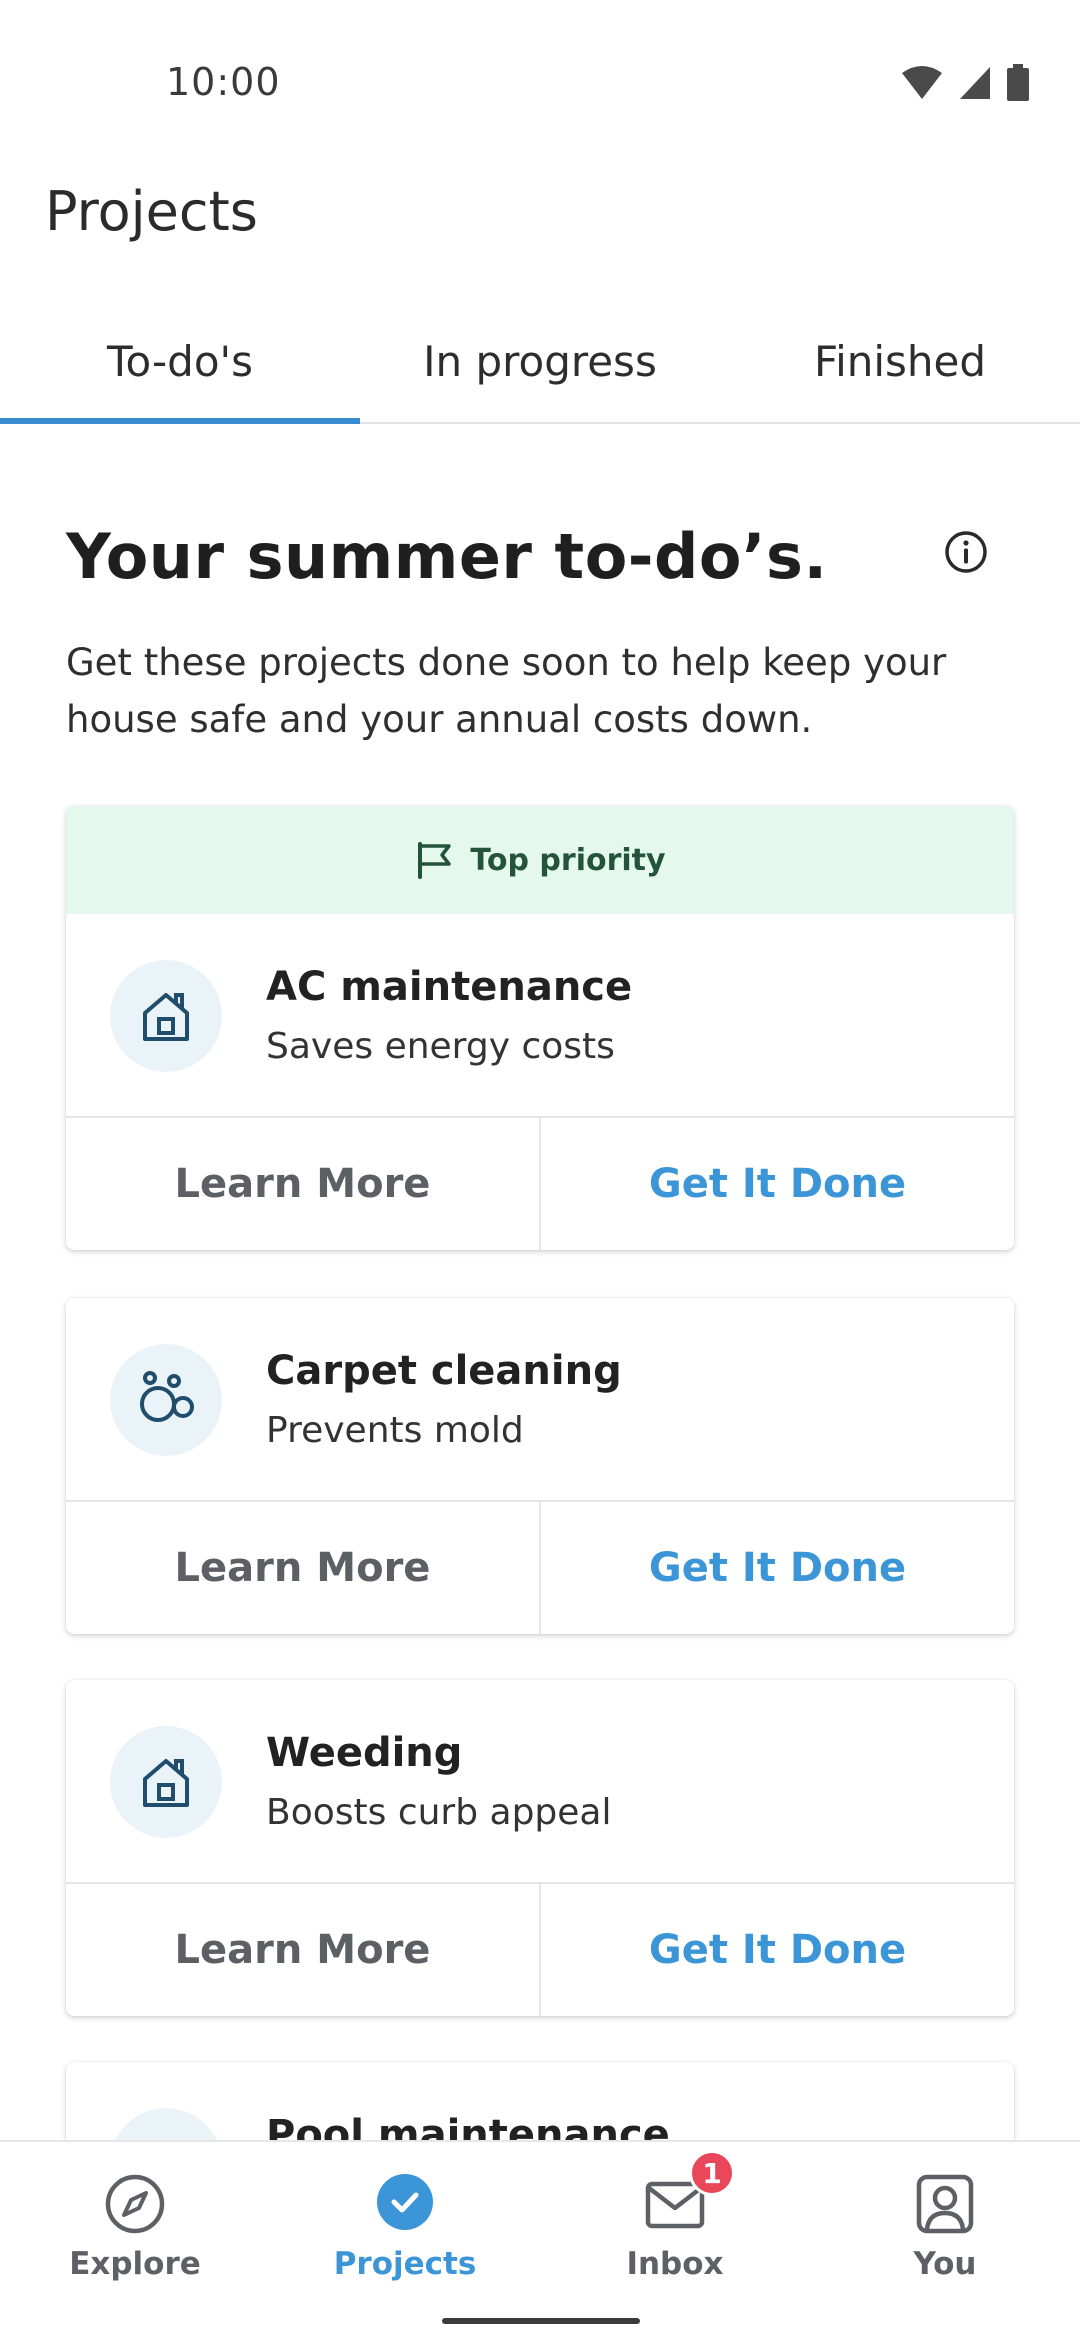 This screenshot has height=2340, width=1080. What do you see at coordinates (966, 552) in the screenshot?
I see `info-icon` at bounding box center [966, 552].